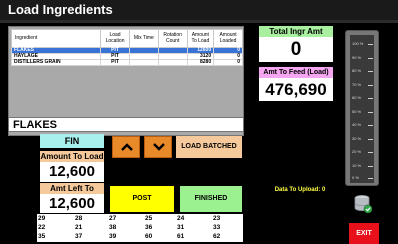 Image resolution: width=398 pixels, height=244 pixels. I want to click on cell-mix-time, so click(143, 62).